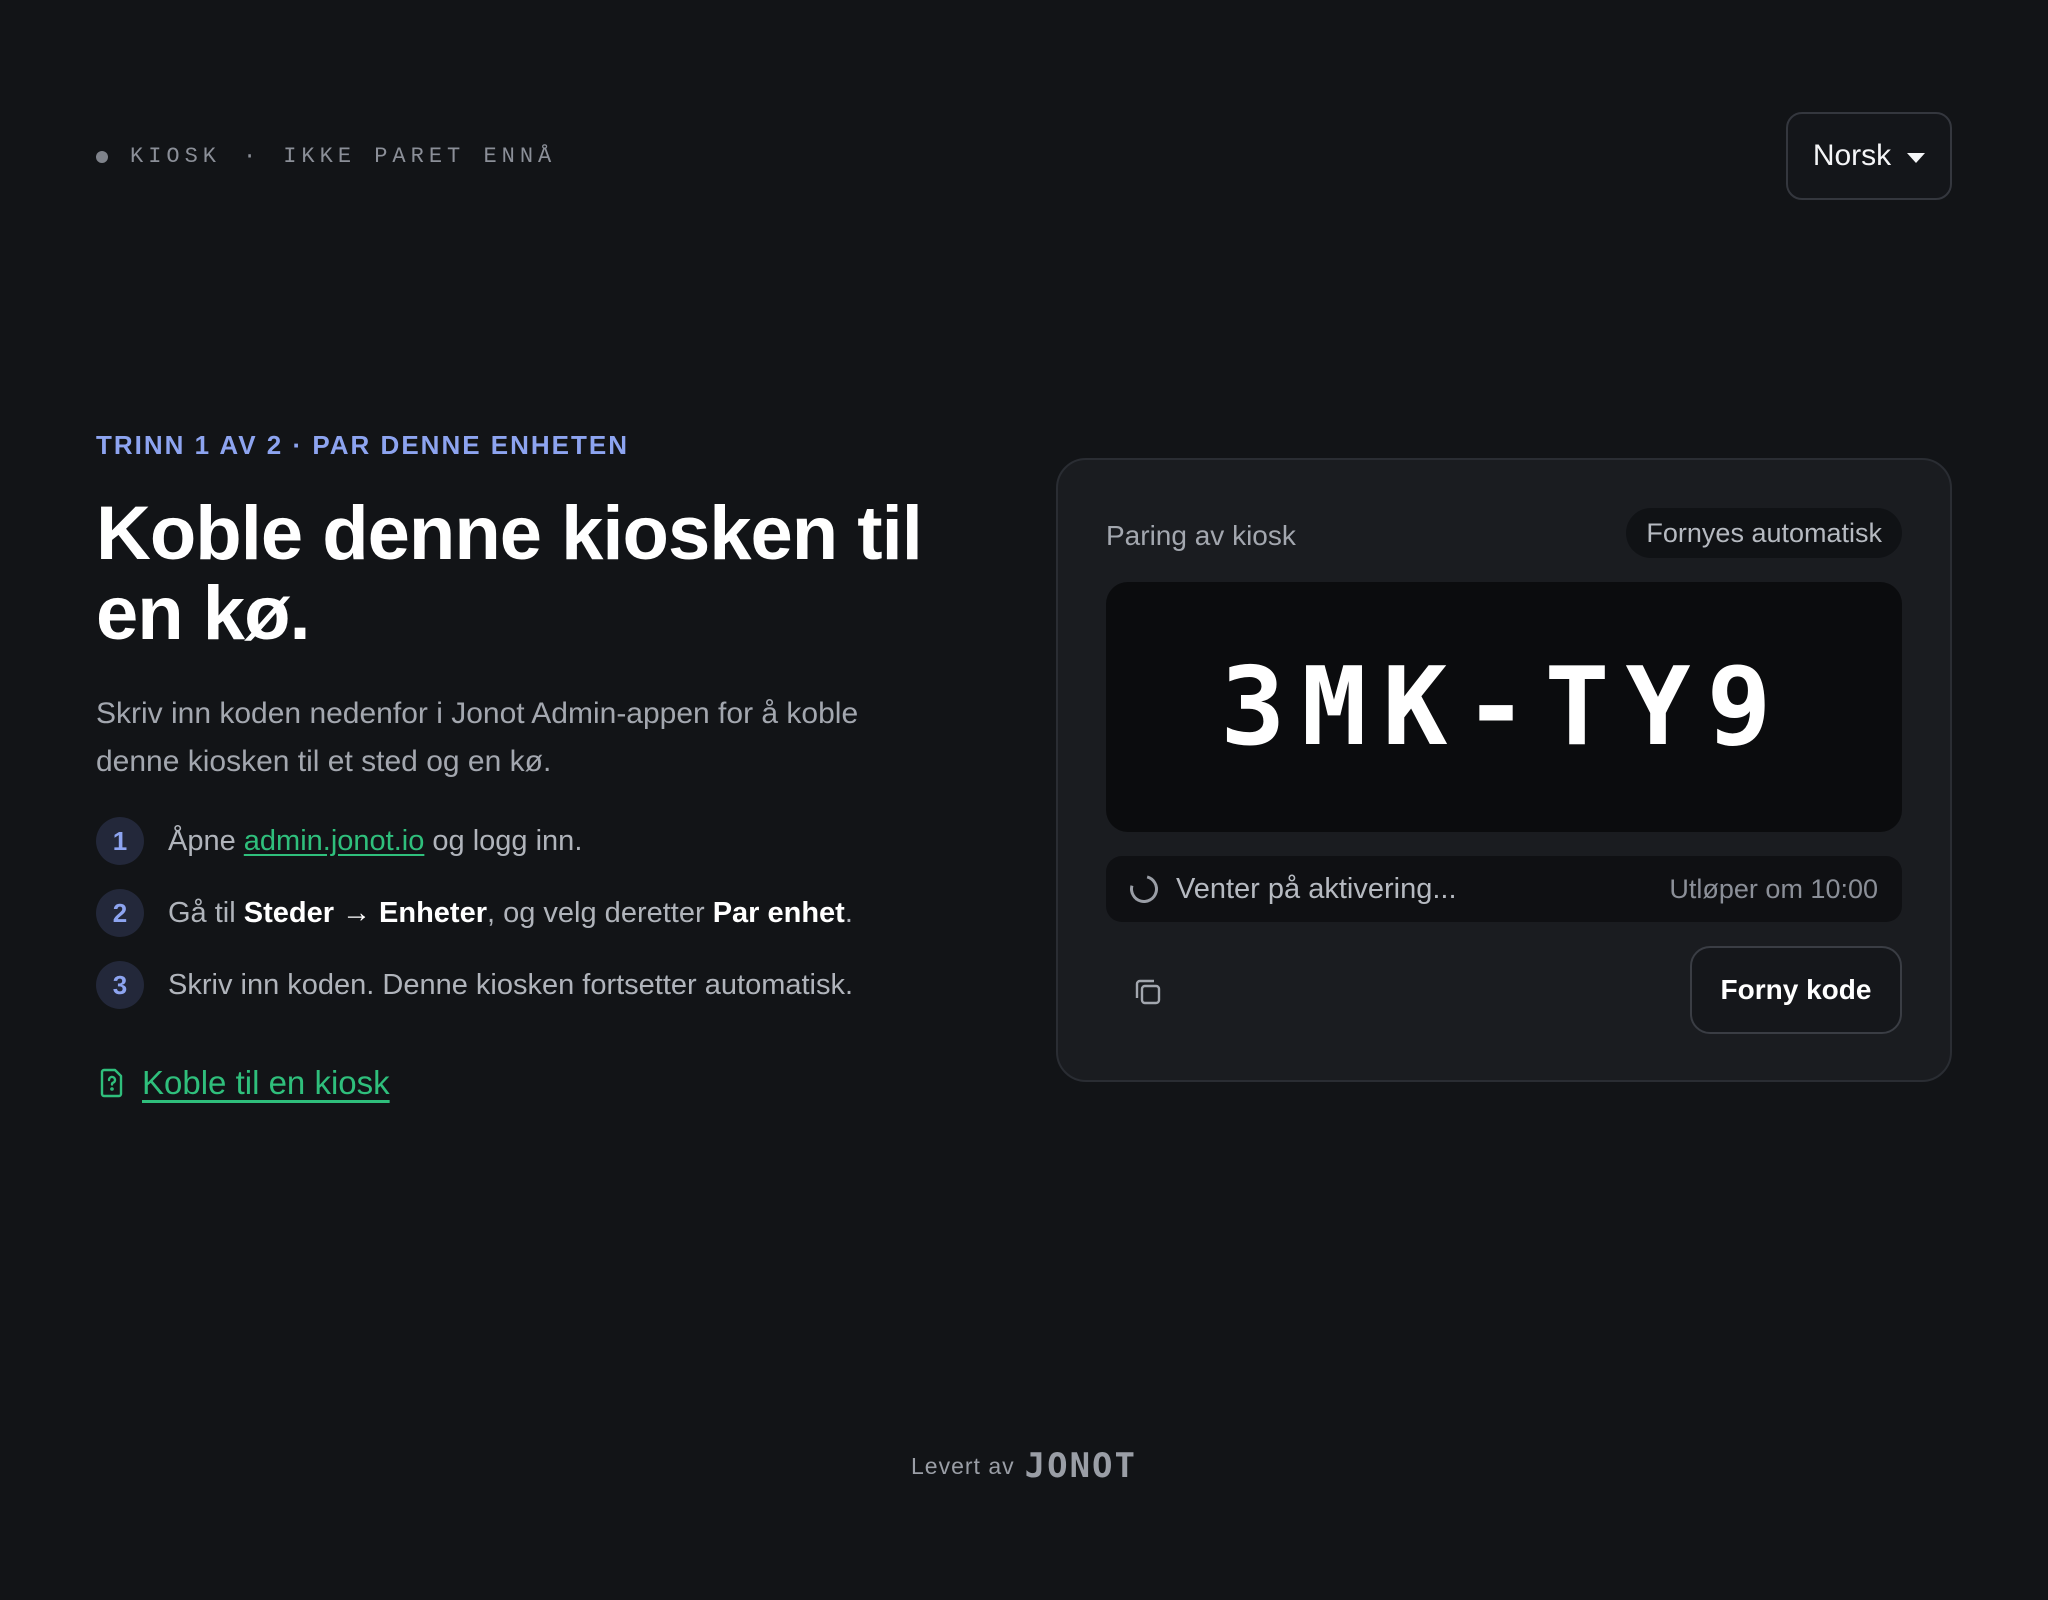 The height and width of the screenshot is (1600, 2048). I want to click on step-number: 1, so click(120, 841).